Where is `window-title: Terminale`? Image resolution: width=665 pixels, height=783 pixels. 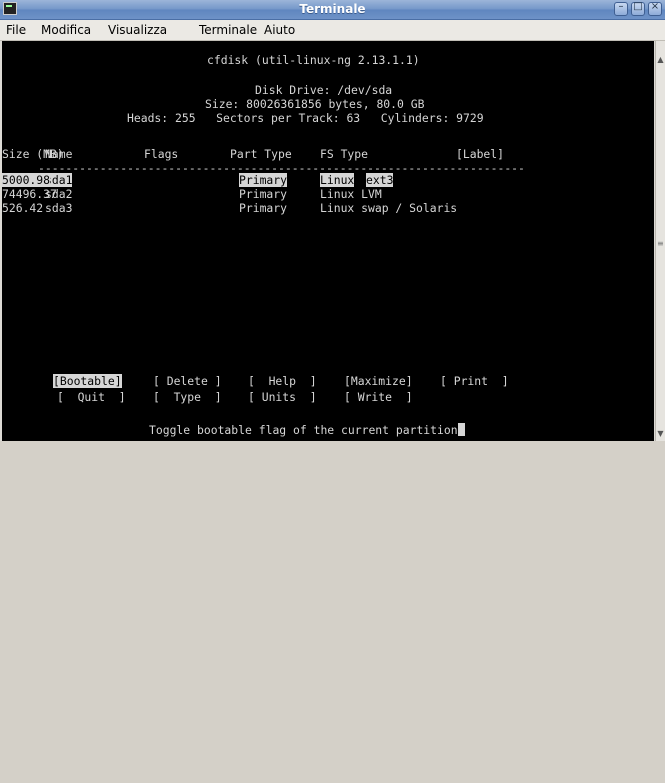 window-title: Terminale is located at coordinates (332, 9).